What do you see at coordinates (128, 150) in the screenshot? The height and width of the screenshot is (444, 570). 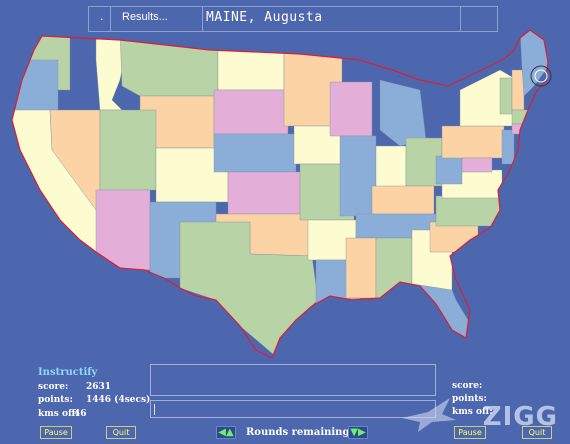 I see `state-utah` at bounding box center [128, 150].